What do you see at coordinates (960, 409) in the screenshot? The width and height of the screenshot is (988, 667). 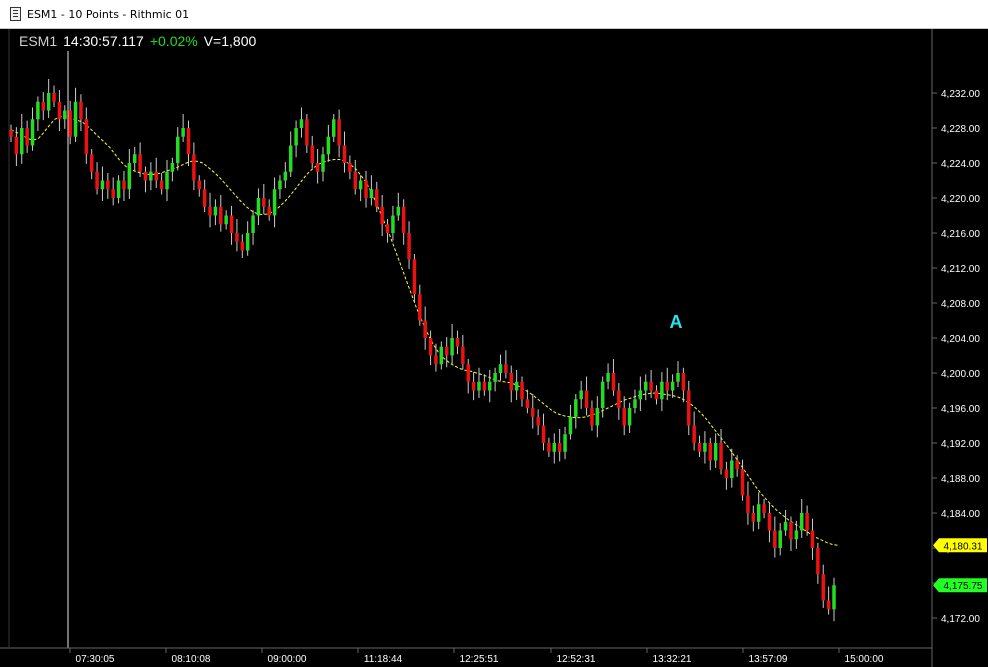 I see `price-tick-label: 4,196.00` at bounding box center [960, 409].